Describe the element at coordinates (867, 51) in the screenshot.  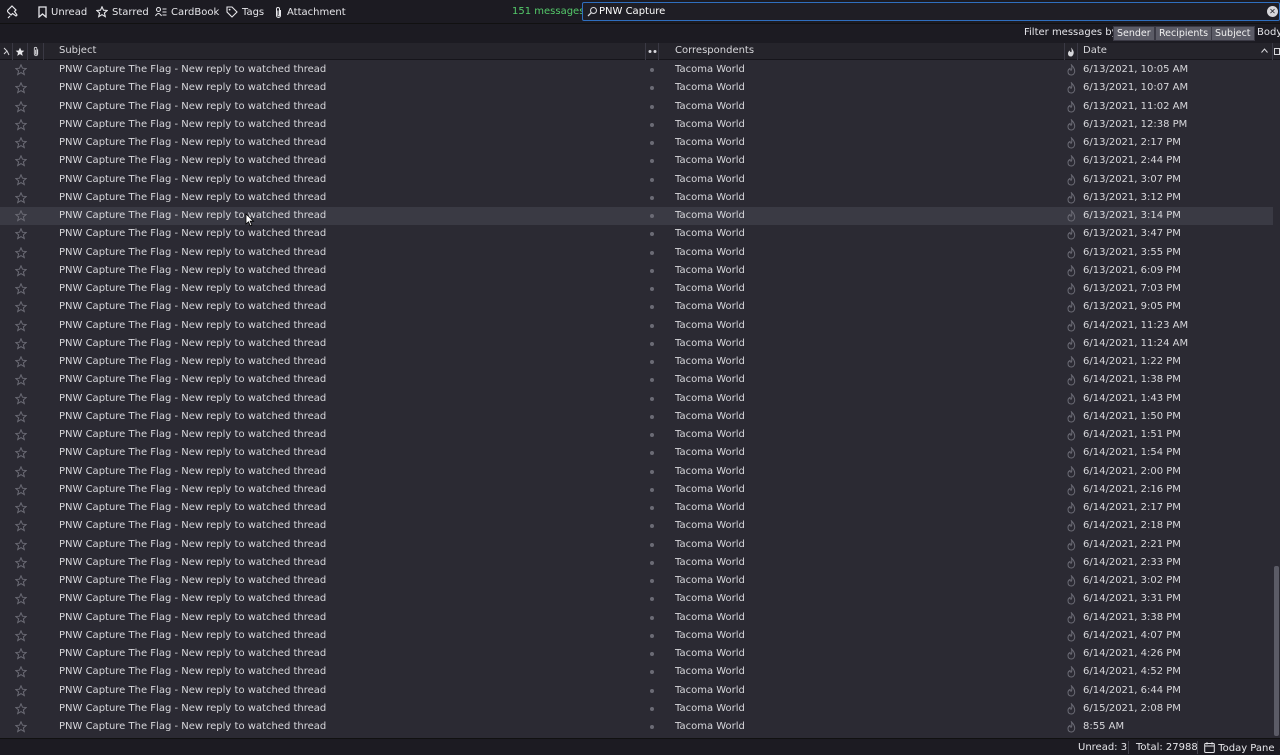
I see `correspondents-column-header: Correspondents` at that location.